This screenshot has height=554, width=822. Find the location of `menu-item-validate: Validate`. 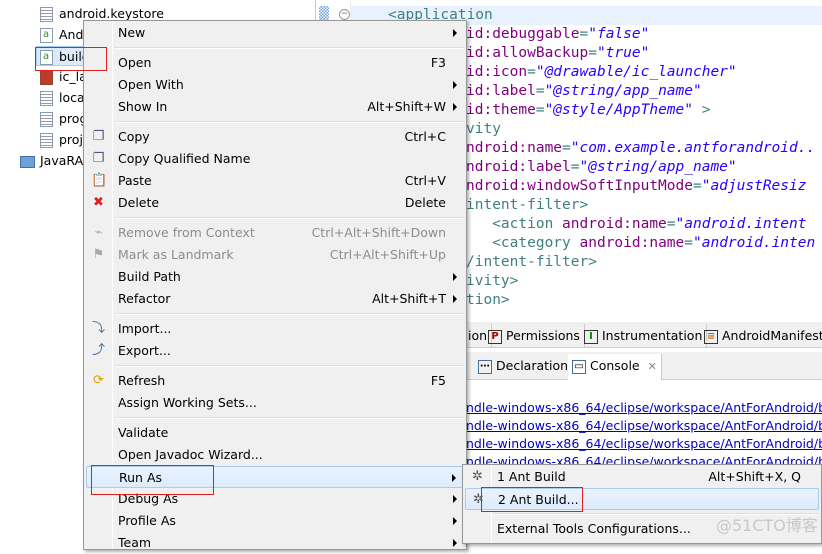

menu-item-validate: Validate is located at coordinates (275, 433).